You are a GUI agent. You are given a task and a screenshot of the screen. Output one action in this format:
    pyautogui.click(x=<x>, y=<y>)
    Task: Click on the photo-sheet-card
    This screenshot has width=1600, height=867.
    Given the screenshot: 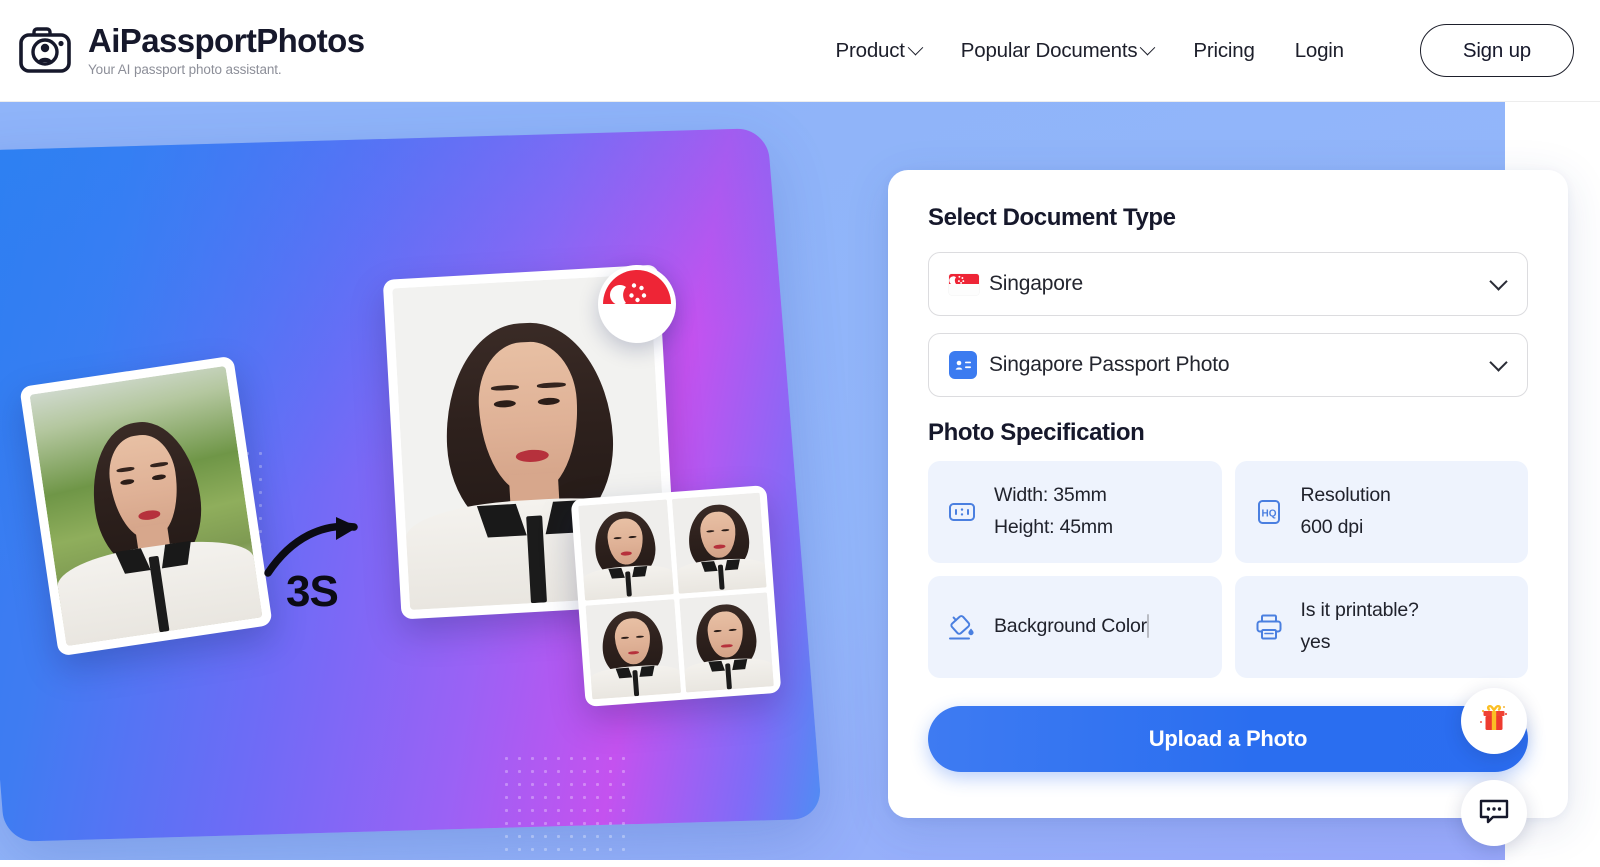 What is the action you would take?
    pyautogui.click(x=676, y=596)
    